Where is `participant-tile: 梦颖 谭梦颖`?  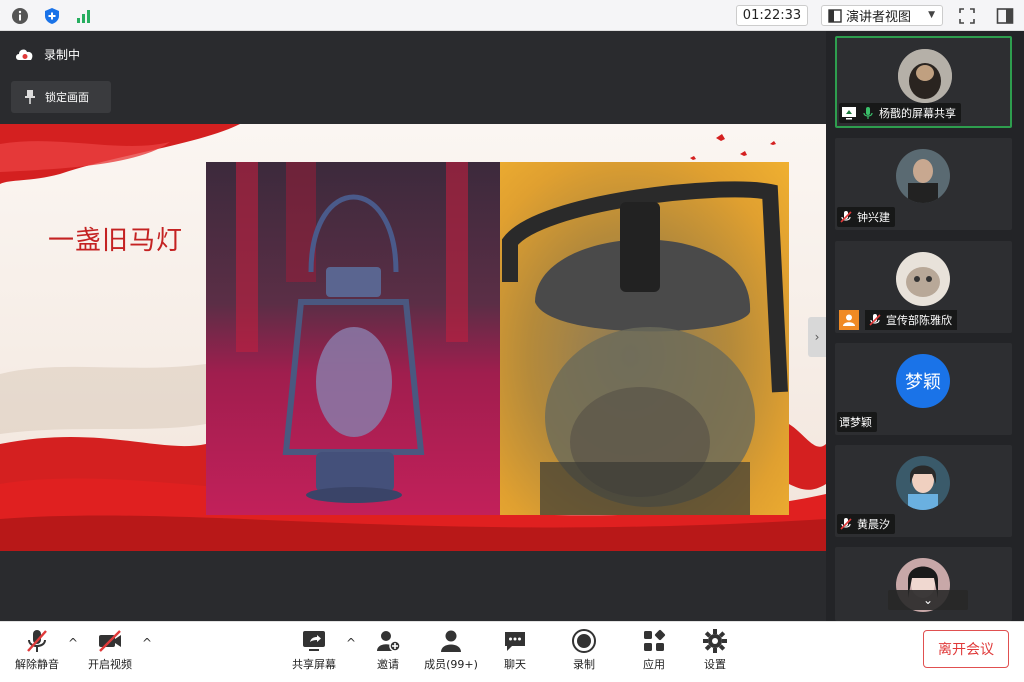
participant-tile: 梦颖 谭梦颖 is located at coordinates (923, 389).